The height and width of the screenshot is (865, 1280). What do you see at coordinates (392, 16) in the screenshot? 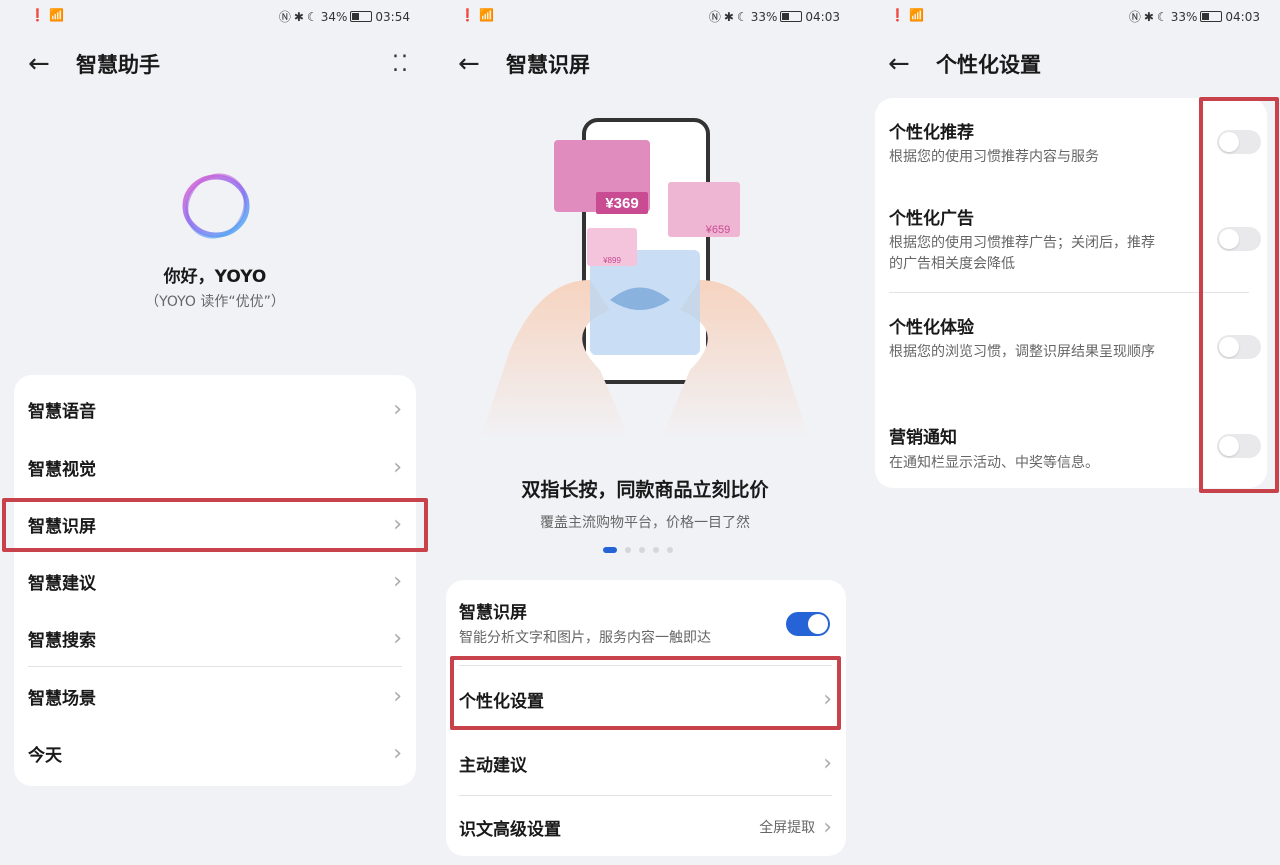
I see `clock: 03:54` at bounding box center [392, 16].